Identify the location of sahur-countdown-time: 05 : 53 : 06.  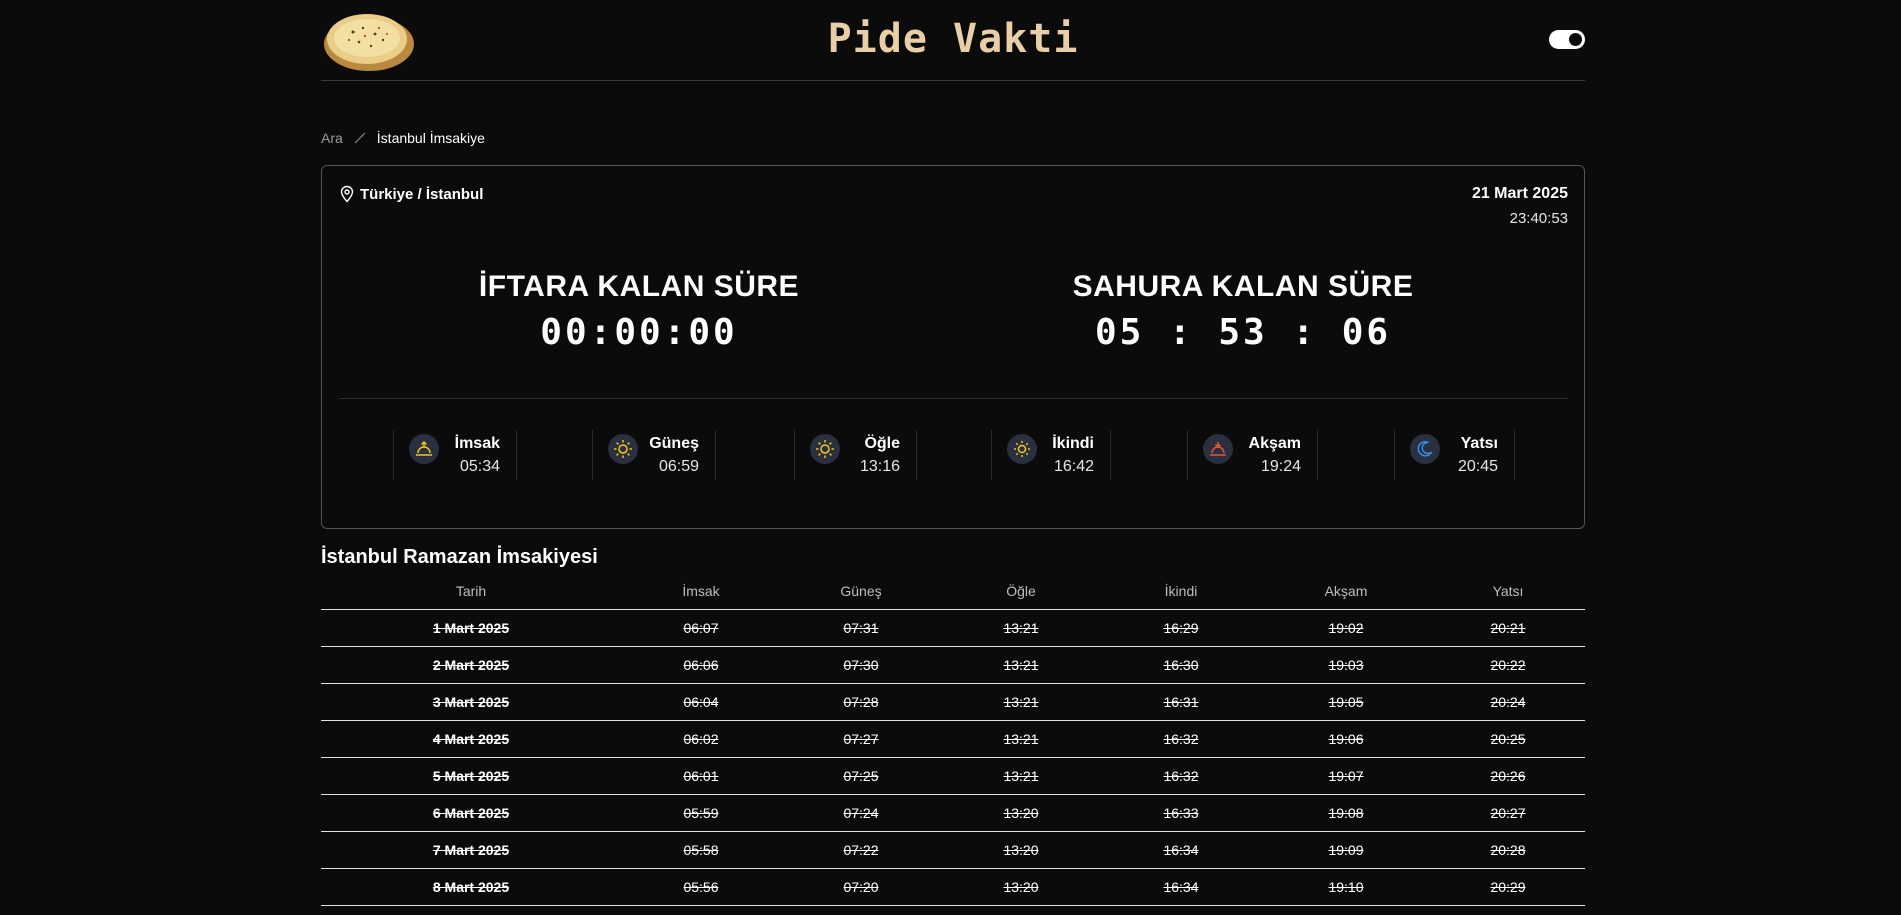
(1243, 332).